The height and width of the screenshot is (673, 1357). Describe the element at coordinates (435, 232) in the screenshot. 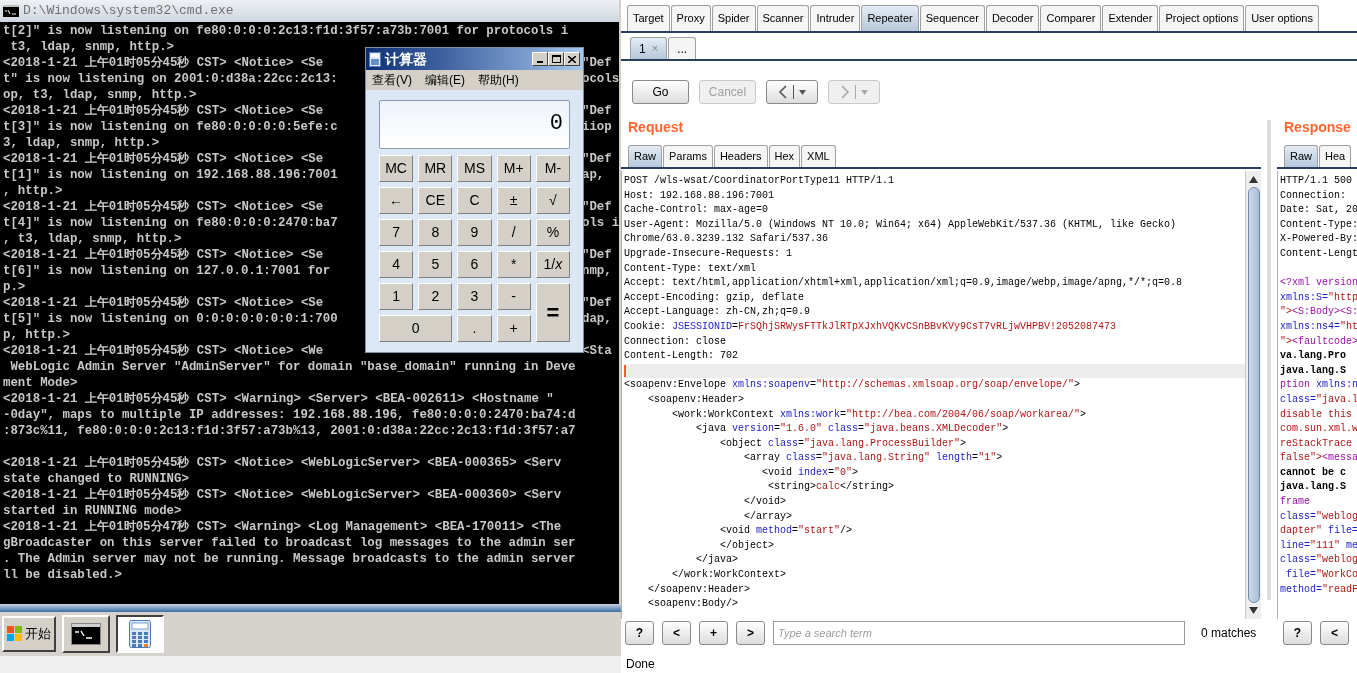

I see `calculator-key: 8` at that location.